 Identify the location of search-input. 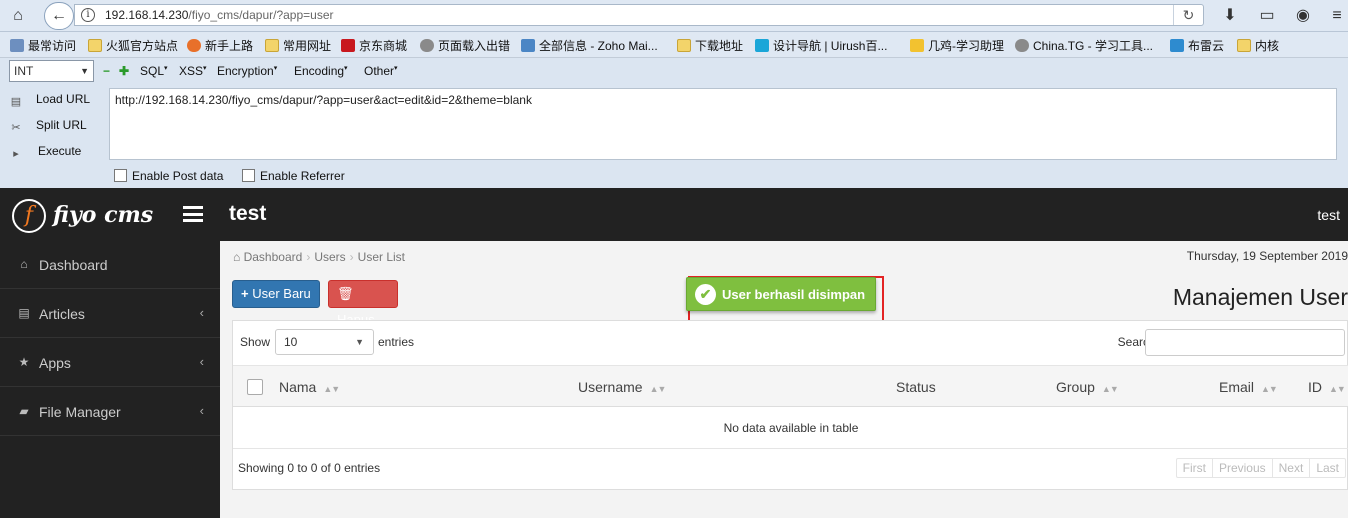
(1245, 342).